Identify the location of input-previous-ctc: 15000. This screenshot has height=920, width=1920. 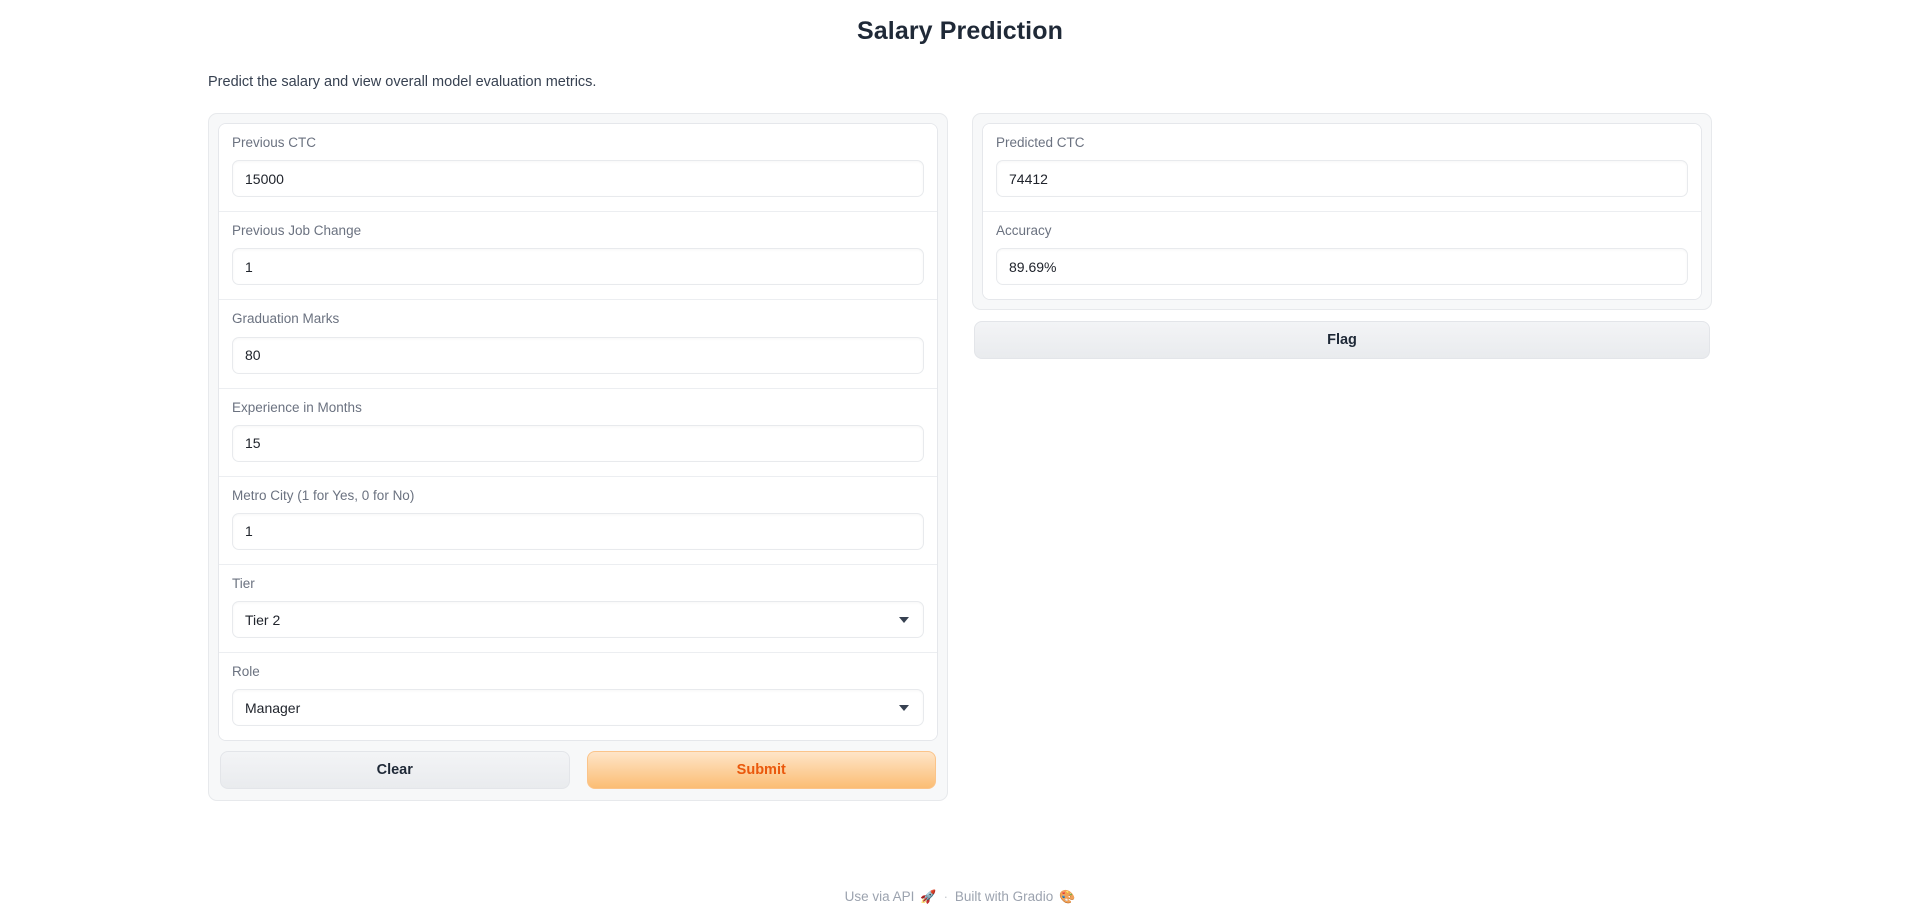
(578, 179).